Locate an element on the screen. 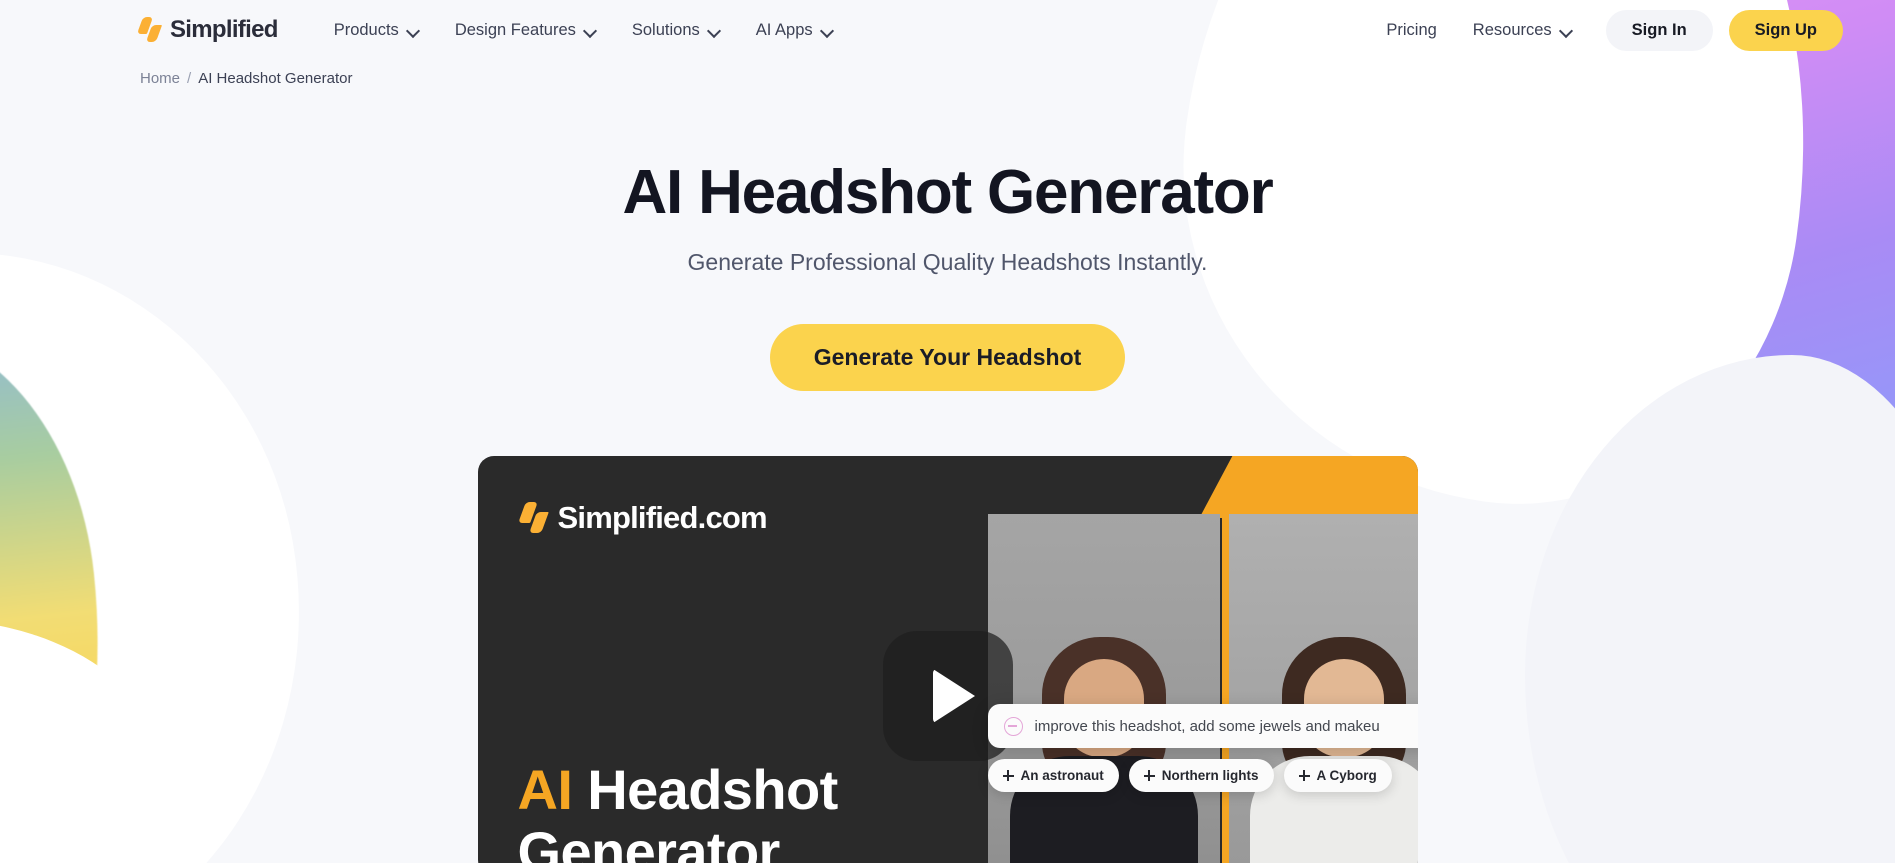 The height and width of the screenshot is (863, 1895). orange-corner-accent is located at coordinates (1308, 487).